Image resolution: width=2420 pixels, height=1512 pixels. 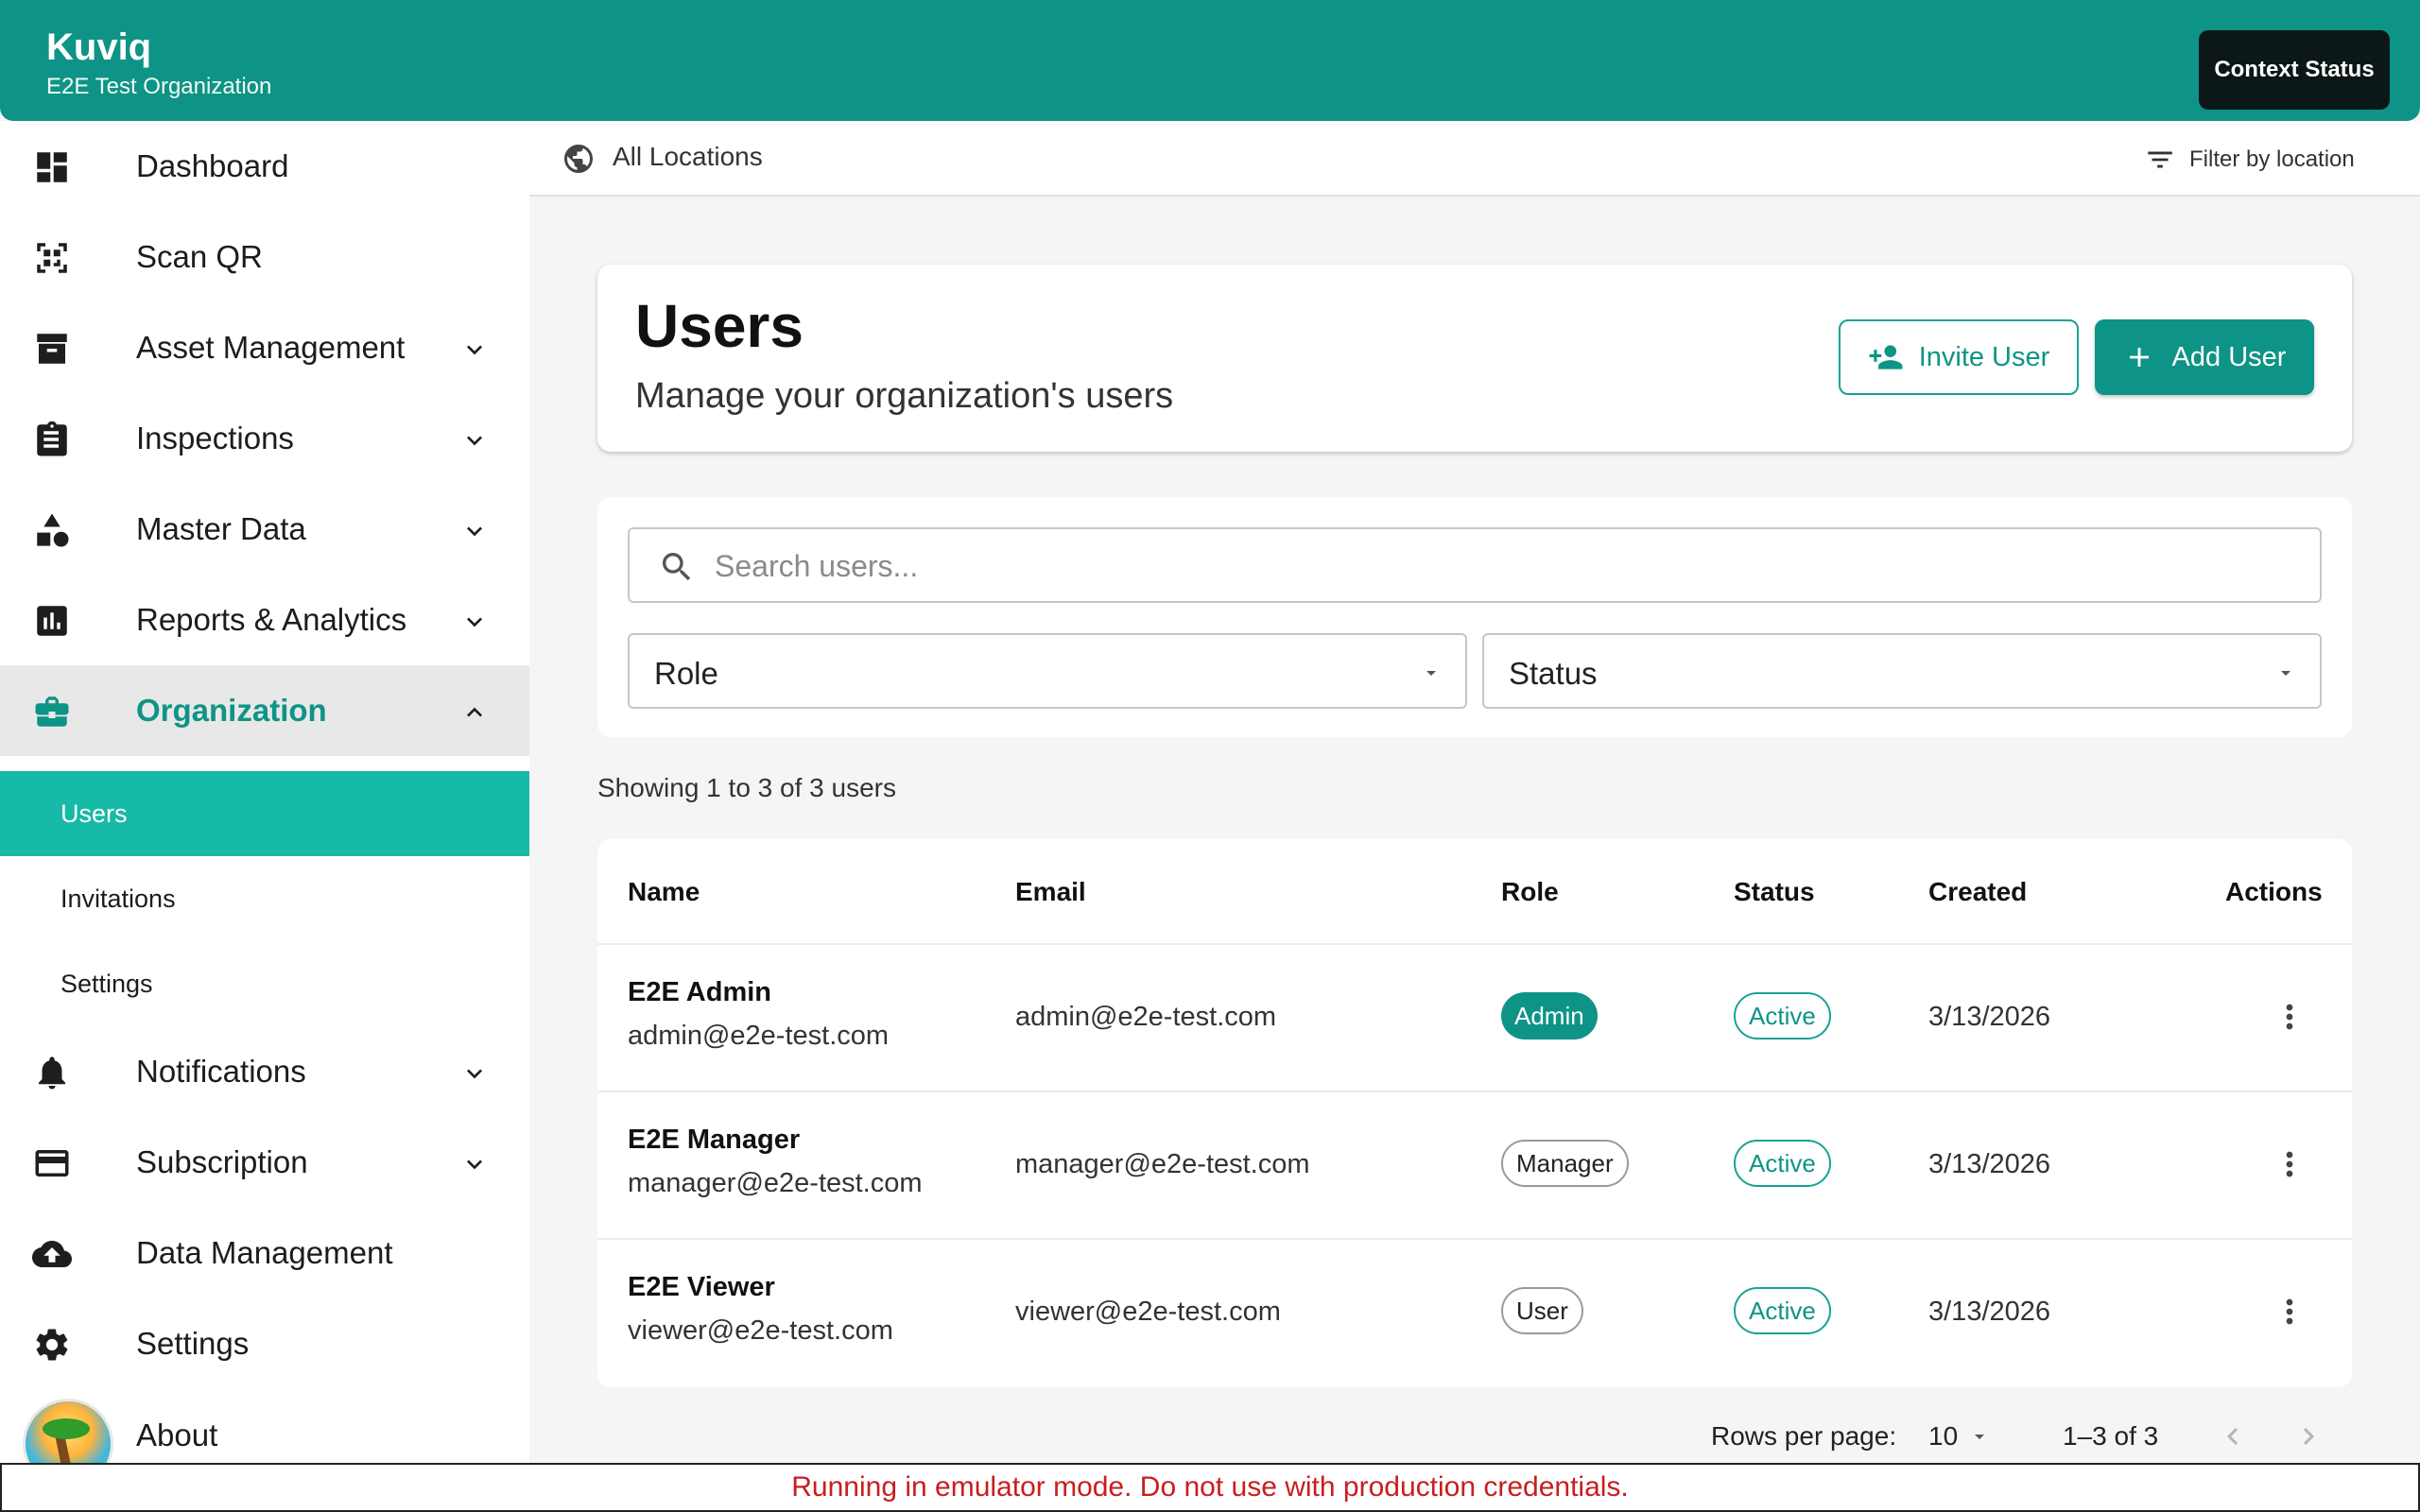 I want to click on sidebar-item-asset-management: Asset Management, so click(x=264, y=347).